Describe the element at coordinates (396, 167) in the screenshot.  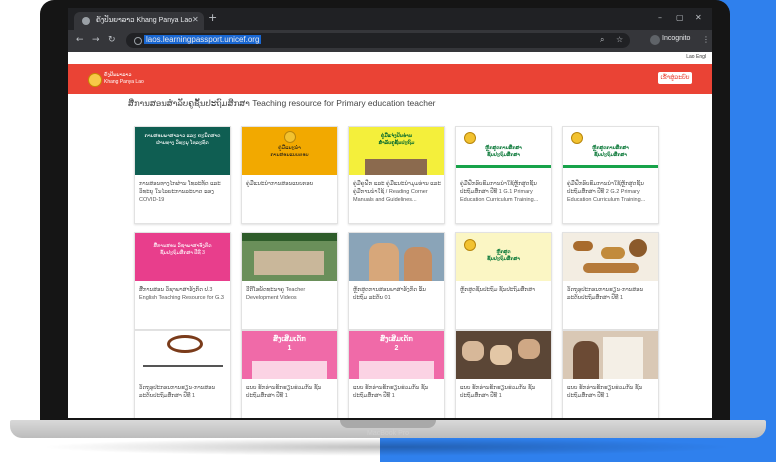
I see `photo-strip` at that location.